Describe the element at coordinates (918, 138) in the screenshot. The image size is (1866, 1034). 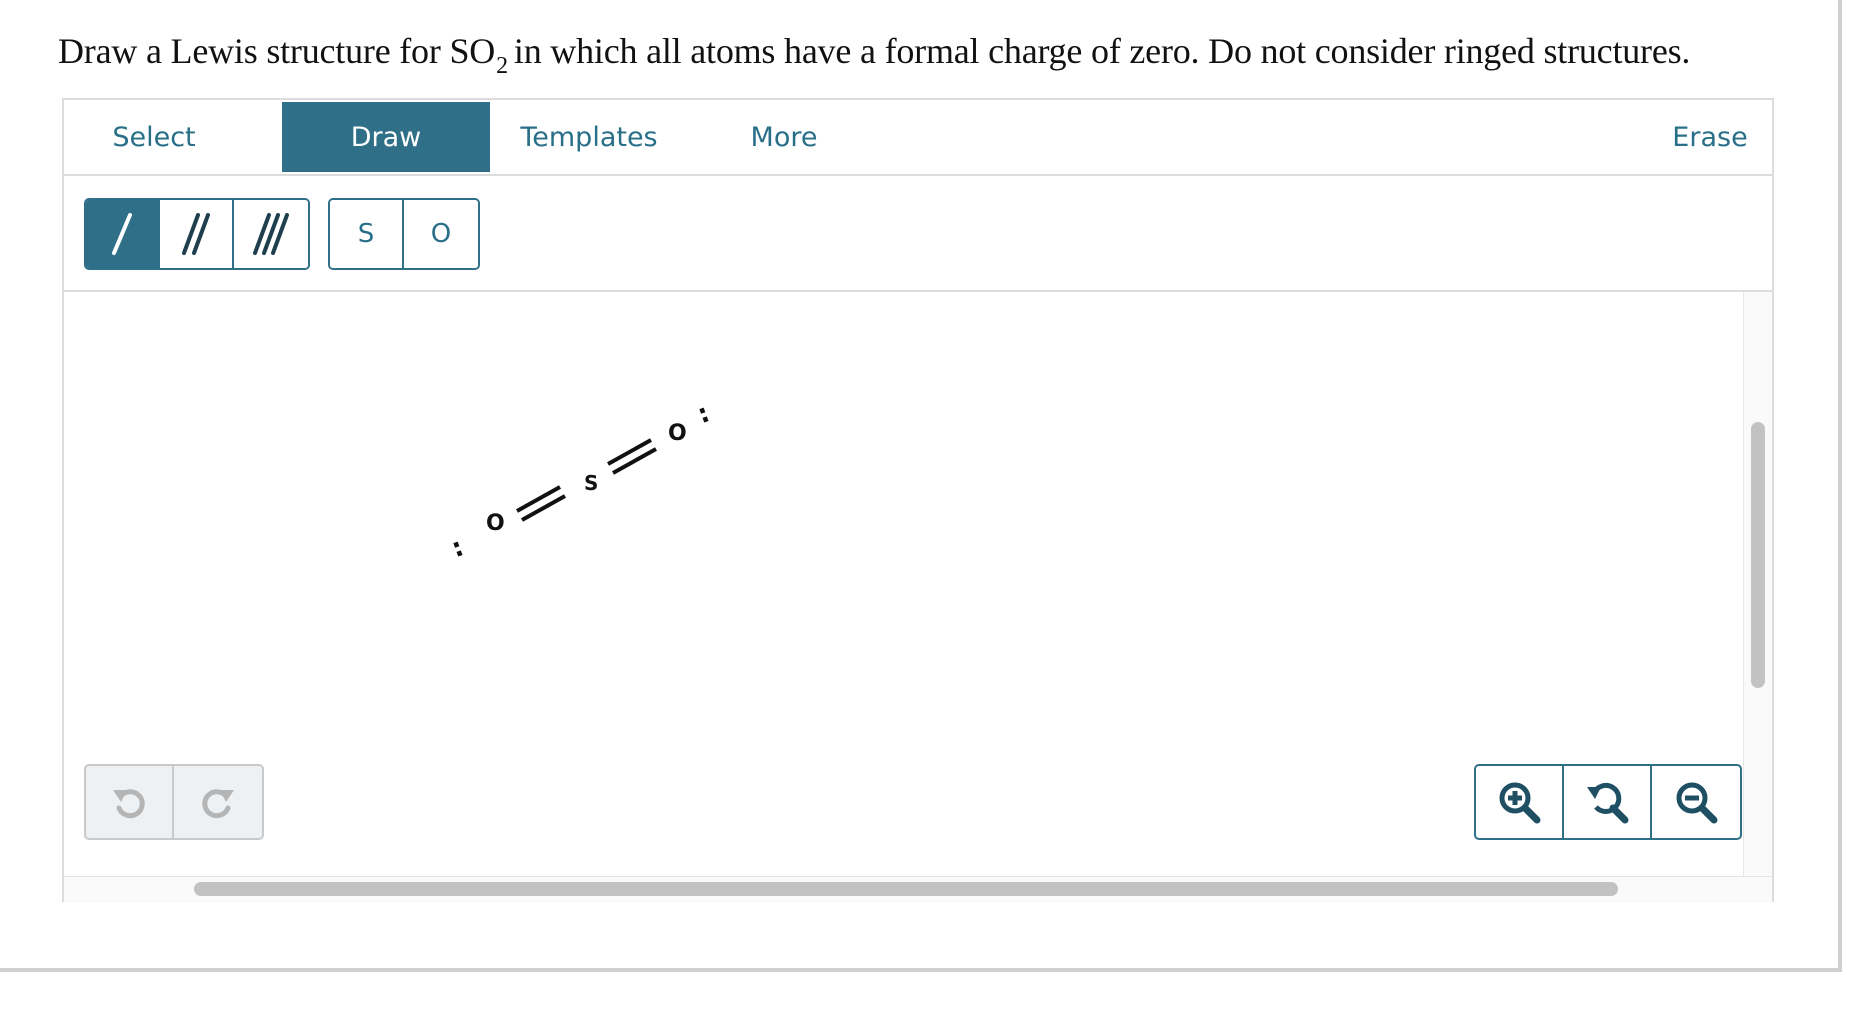
I see `editor-tabbar: Select Draw Templates More Erase` at that location.